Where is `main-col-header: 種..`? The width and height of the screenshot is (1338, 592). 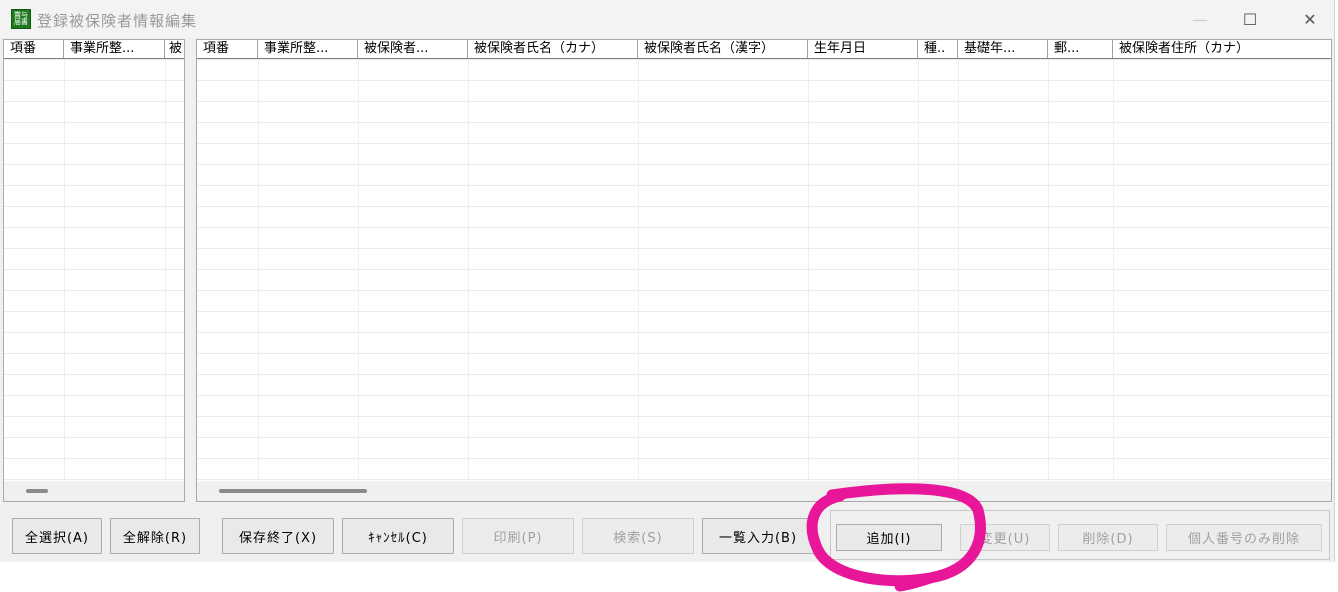 main-col-header: 種.. is located at coordinates (938, 49).